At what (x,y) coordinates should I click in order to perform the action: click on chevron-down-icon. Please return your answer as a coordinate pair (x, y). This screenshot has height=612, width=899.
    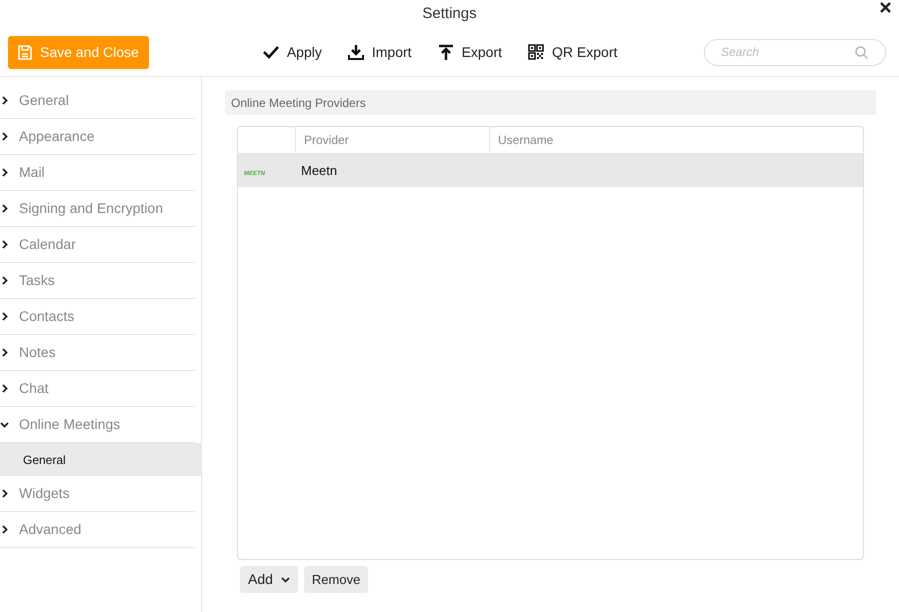
    Looking at the image, I should click on (4, 425).